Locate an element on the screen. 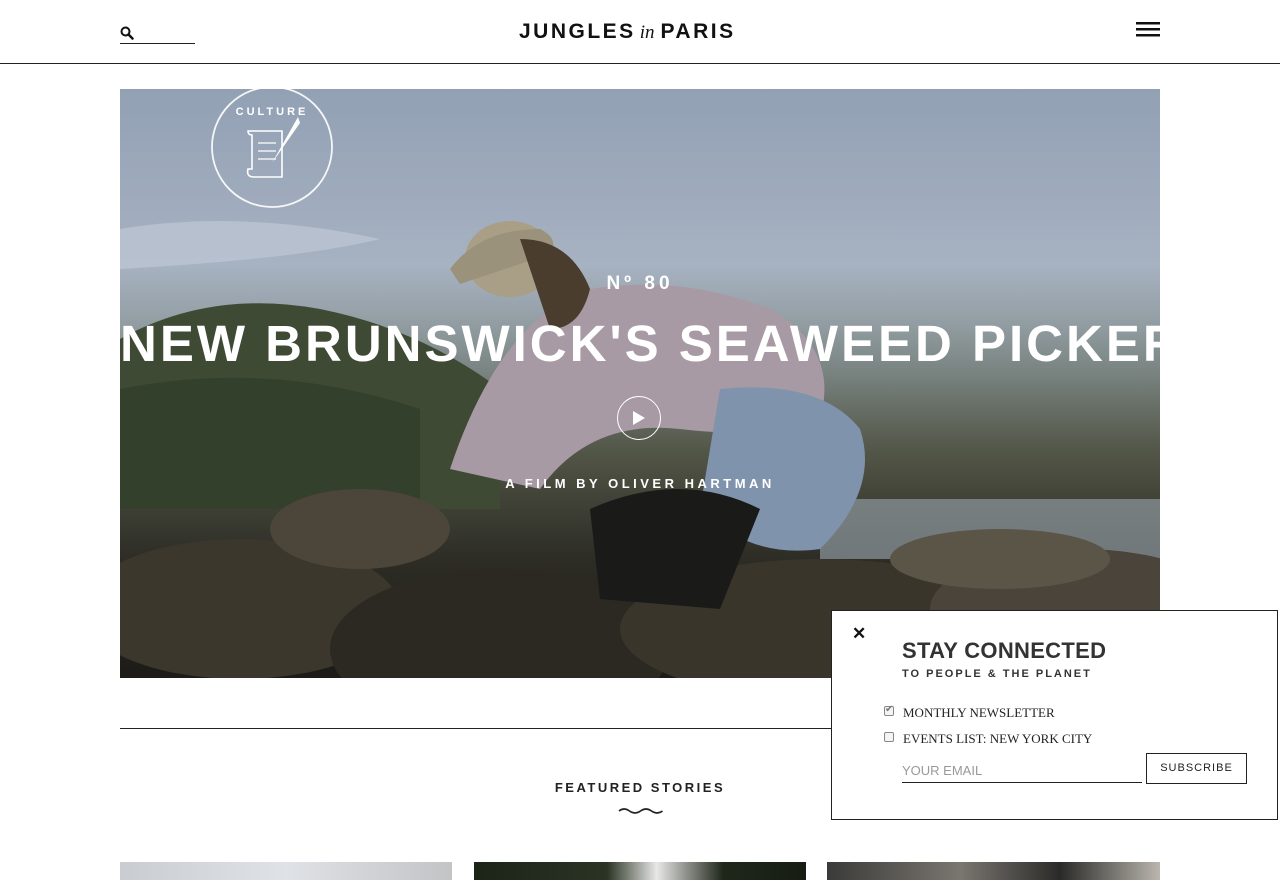 The height and width of the screenshot is (880, 1280). menu-icon is located at coordinates (1148, 30).